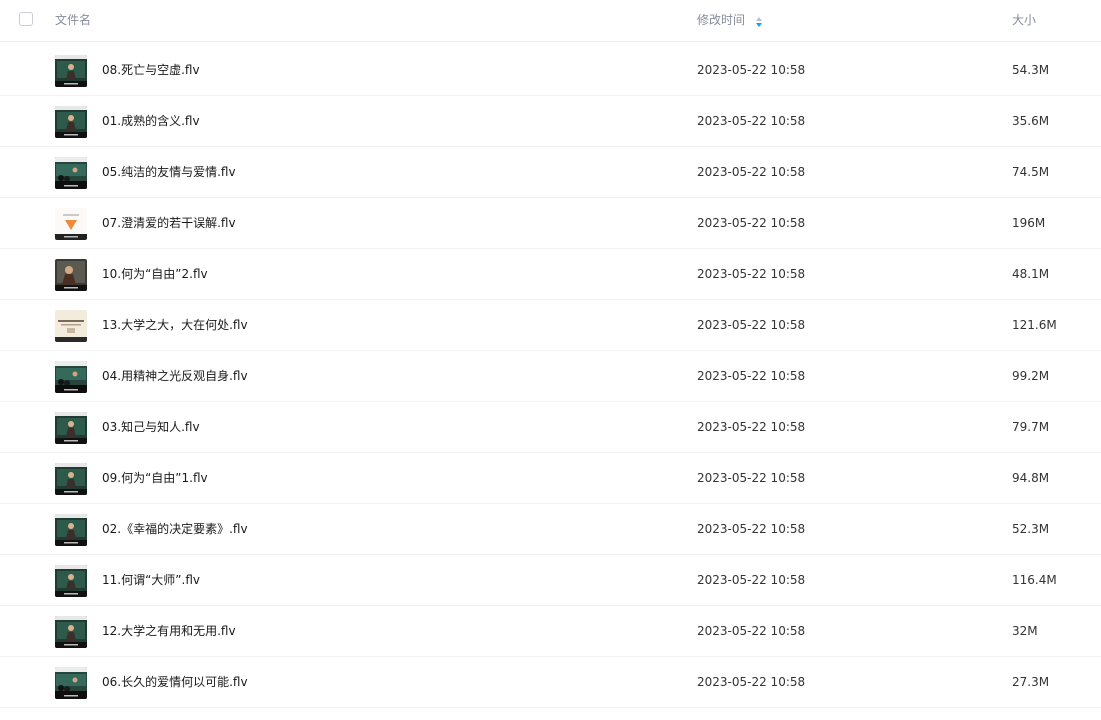  I want to click on file-name: 06.长久的爱情何以可能.flv, so click(175, 682).